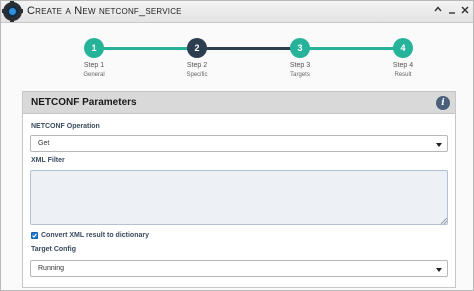 The width and height of the screenshot is (474, 291). Describe the element at coordinates (48, 160) in the screenshot. I see `xml-filter-label: XML Filter` at that location.